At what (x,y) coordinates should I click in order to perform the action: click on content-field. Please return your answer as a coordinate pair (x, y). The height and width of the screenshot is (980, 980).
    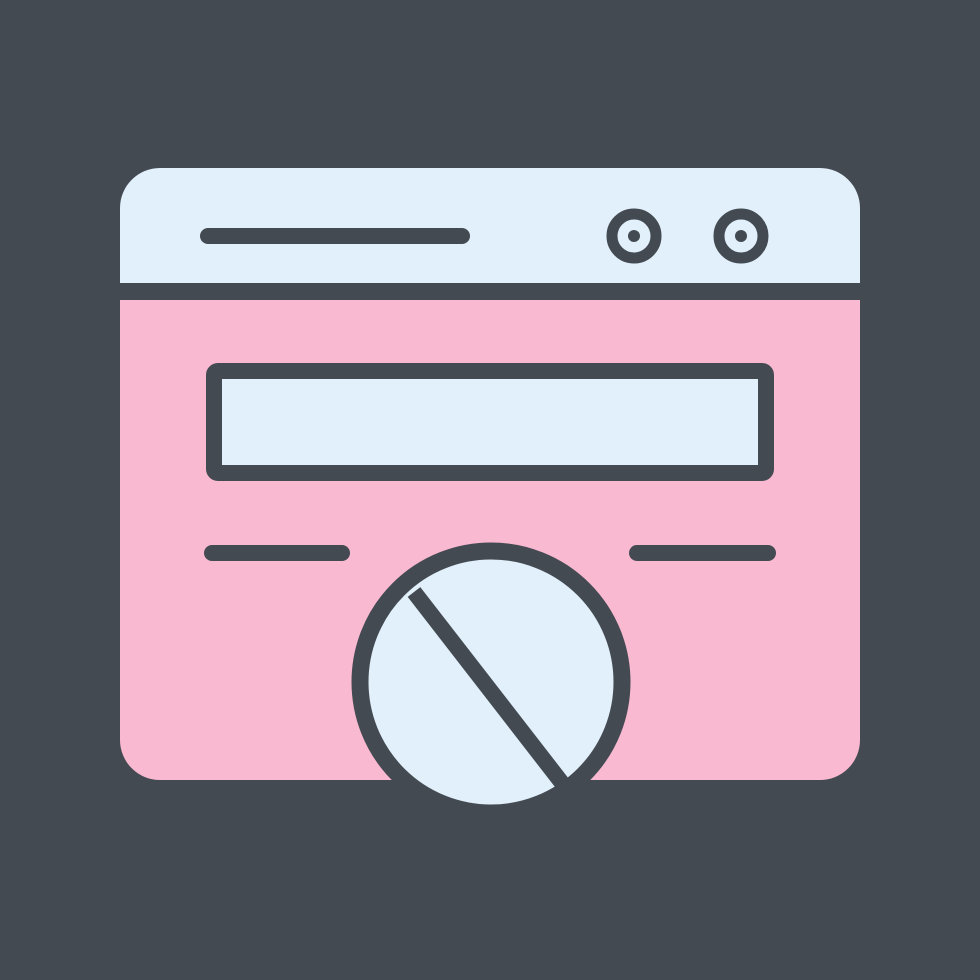
    Looking at the image, I should click on (490, 422).